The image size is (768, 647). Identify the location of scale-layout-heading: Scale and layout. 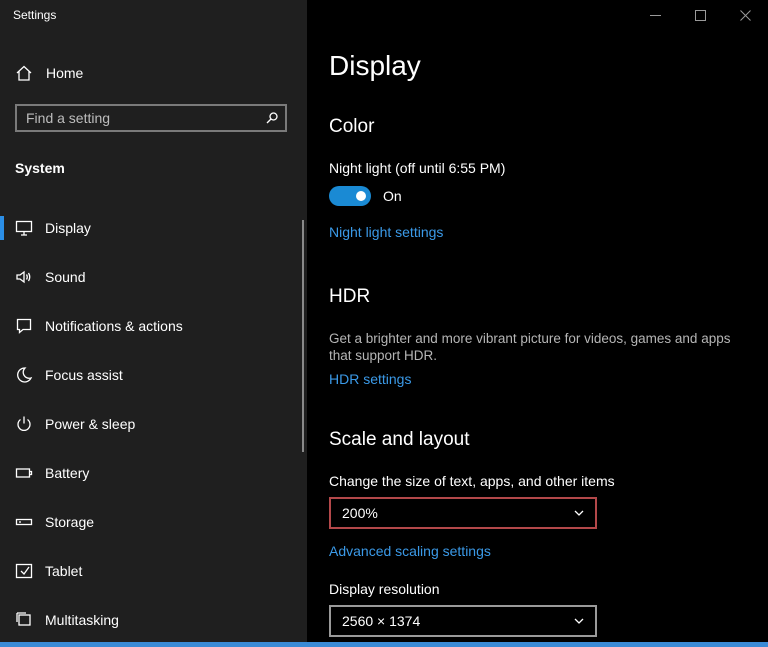
(399, 439).